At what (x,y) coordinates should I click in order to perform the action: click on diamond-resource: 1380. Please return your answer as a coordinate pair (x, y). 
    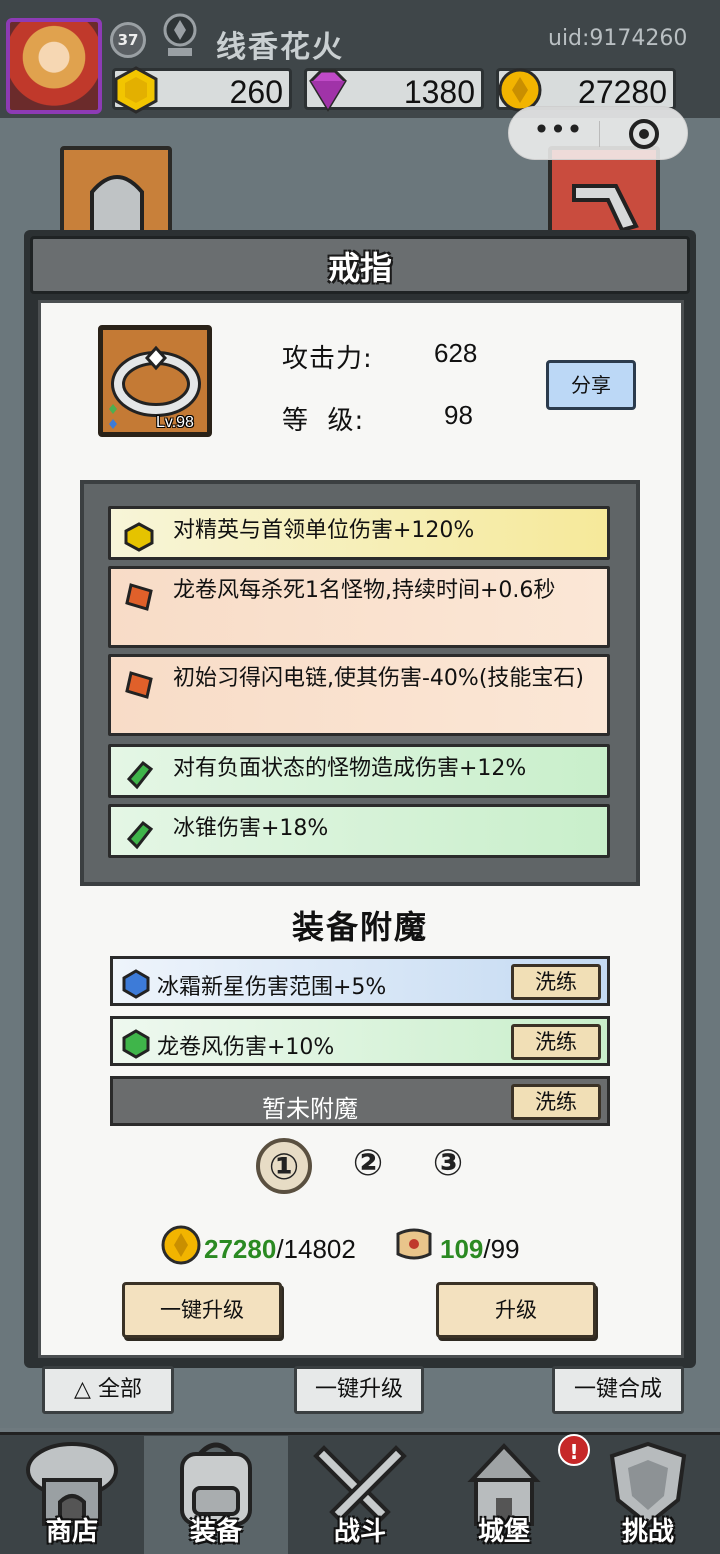
    Looking at the image, I should click on (394, 90).